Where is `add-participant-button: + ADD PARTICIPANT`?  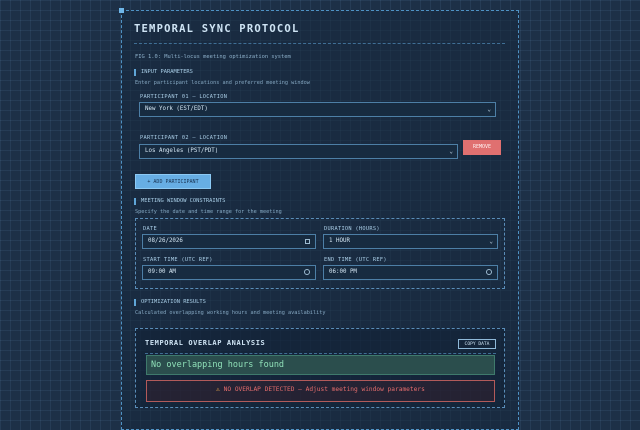
add-participant-button: + ADD PARTICIPANT is located at coordinates (173, 181).